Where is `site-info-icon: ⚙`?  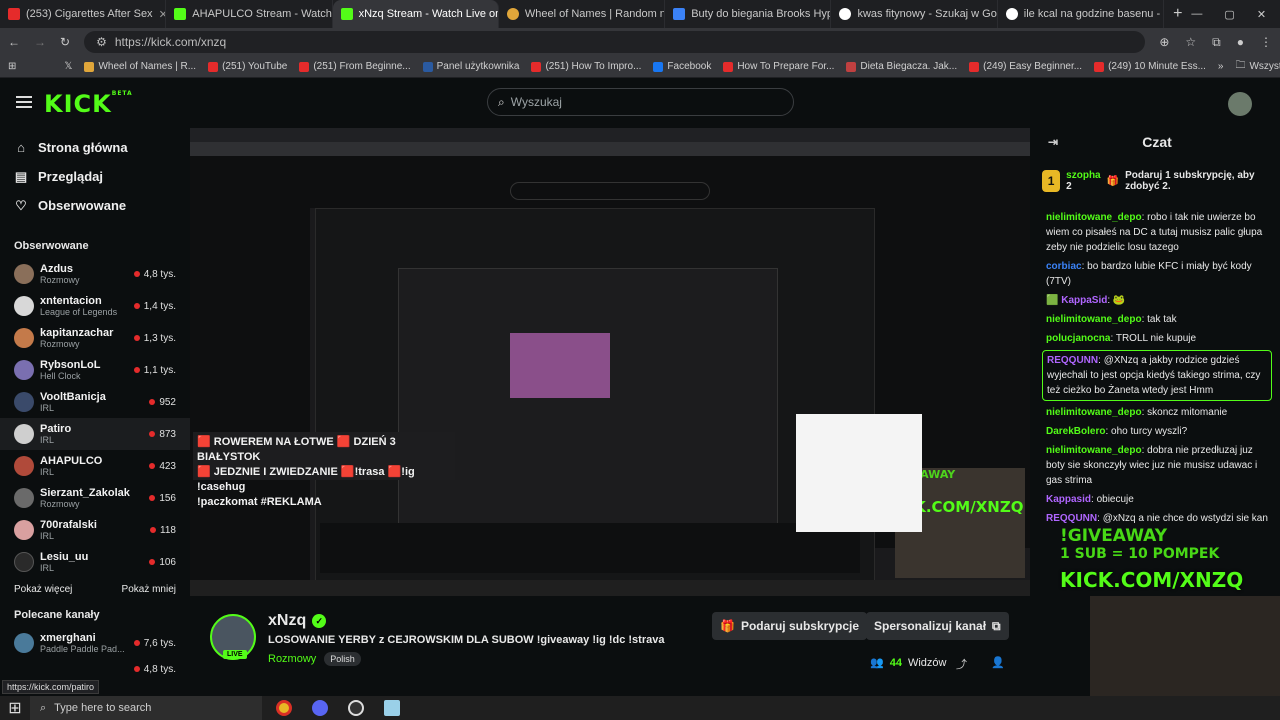 site-info-icon: ⚙ is located at coordinates (101, 42).